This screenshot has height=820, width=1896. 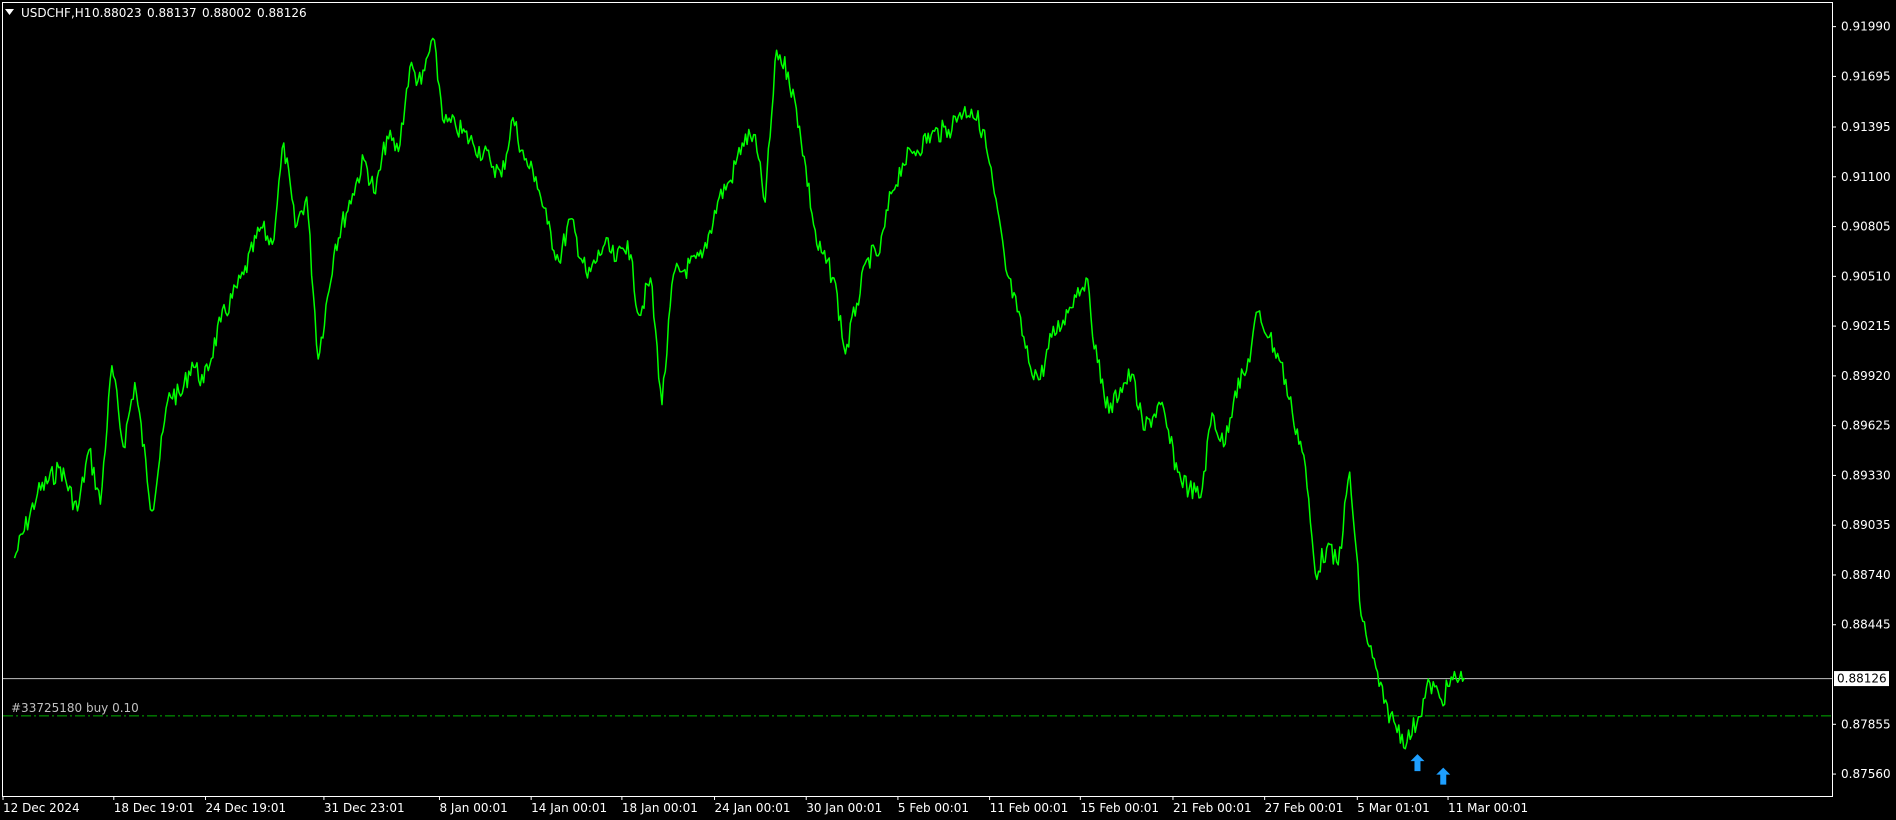 What do you see at coordinates (1866, 426) in the screenshot?
I see `y-tick-label: 0.89625` at bounding box center [1866, 426].